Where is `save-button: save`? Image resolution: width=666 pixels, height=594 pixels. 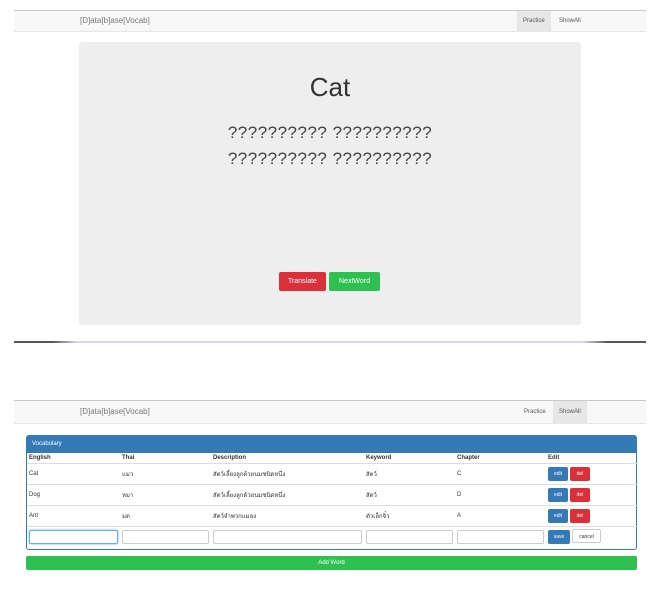
save-button: save is located at coordinates (559, 537).